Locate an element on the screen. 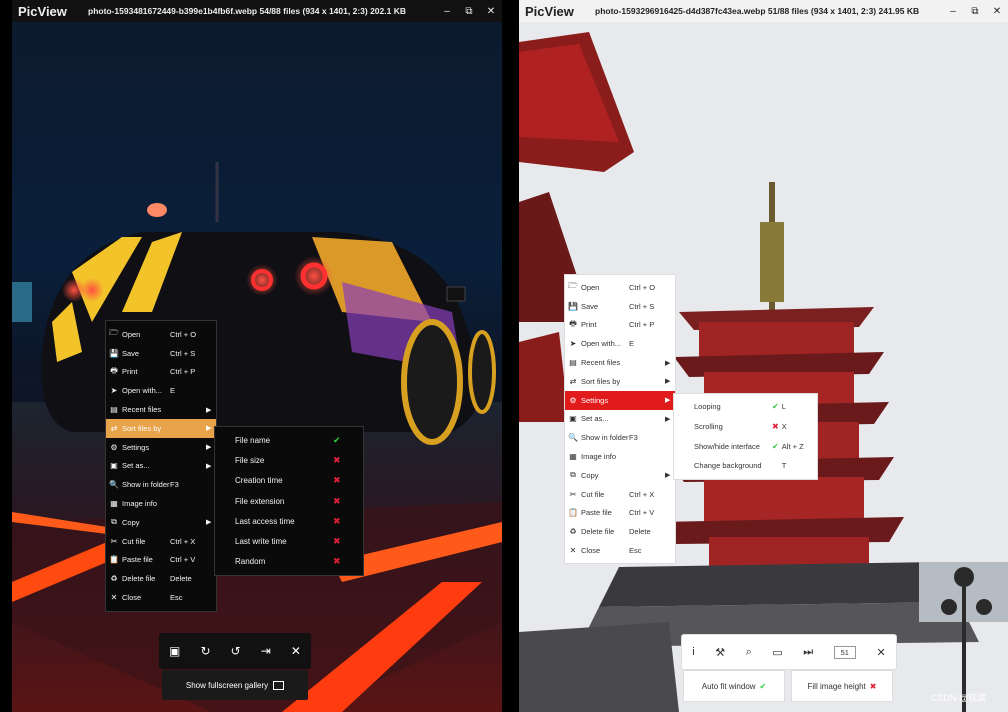 Image resolution: width=1008 pixels, height=712 pixels. search-icon: ⌕ is located at coordinates (749, 652).